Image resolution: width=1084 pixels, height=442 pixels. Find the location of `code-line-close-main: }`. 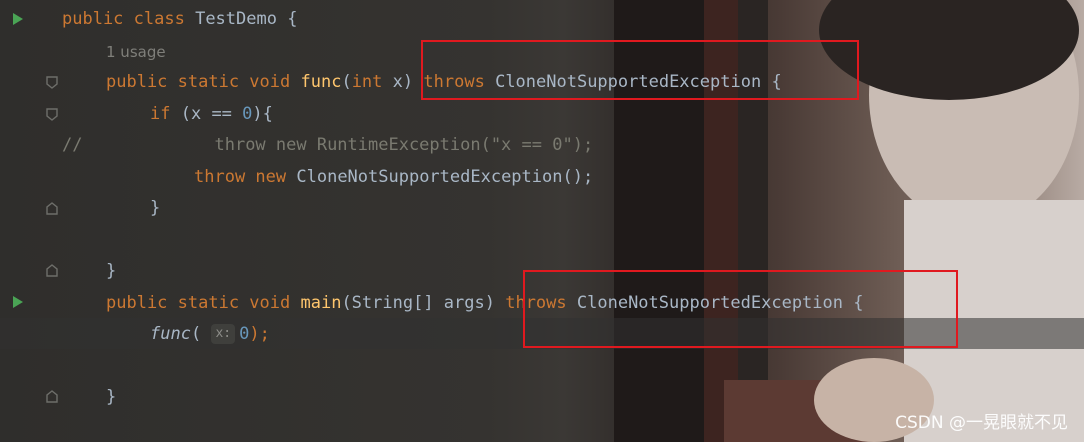

code-line-close-main: } is located at coordinates (111, 397).